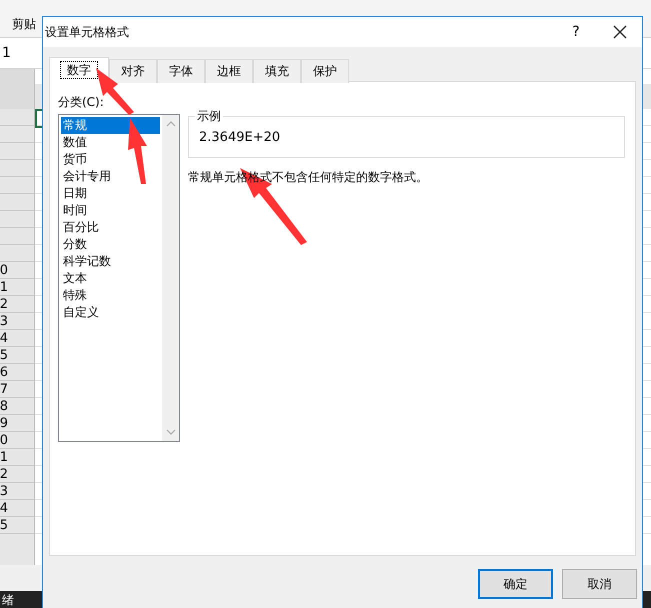 This screenshot has height=608, width=651. Describe the element at coordinates (110, 142) in the screenshot. I see `category-item: 数值` at that location.